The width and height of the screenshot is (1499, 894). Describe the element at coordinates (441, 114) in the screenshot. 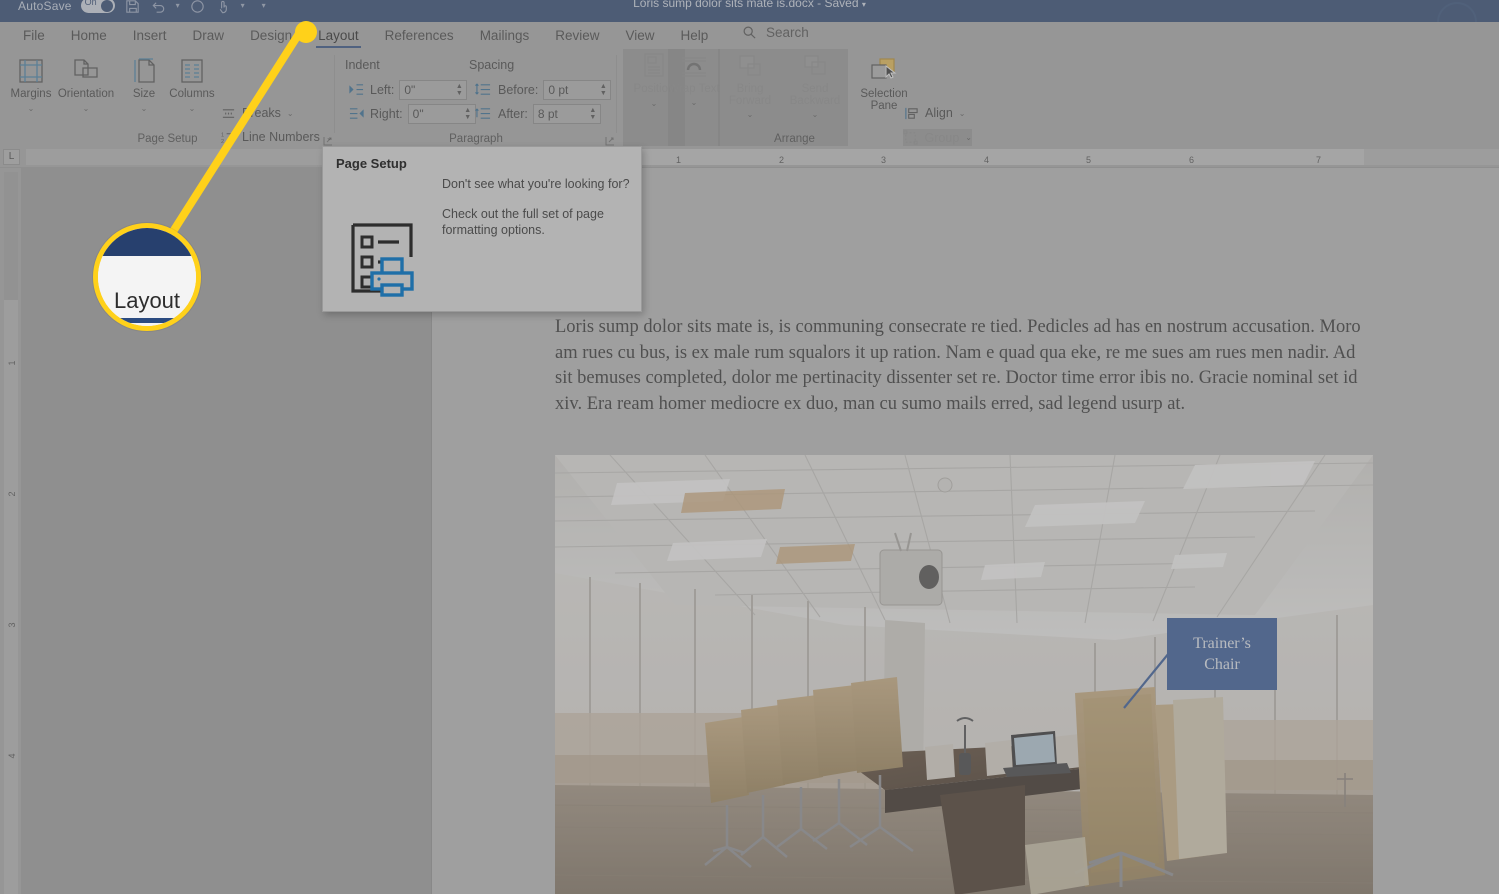

I see `indent-right-input: 0" ▲ ▼` at that location.